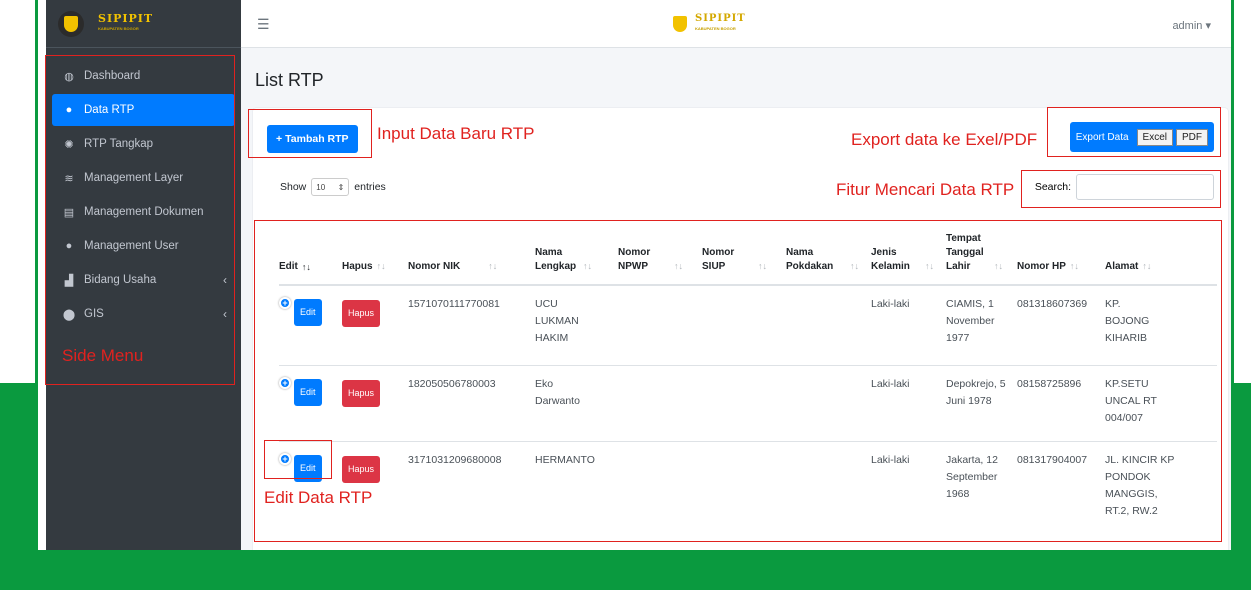 The image size is (1251, 590). Describe the element at coordinates (1208, 26) in the screenshot. I see `caret-down-icon: ▾` at that location.